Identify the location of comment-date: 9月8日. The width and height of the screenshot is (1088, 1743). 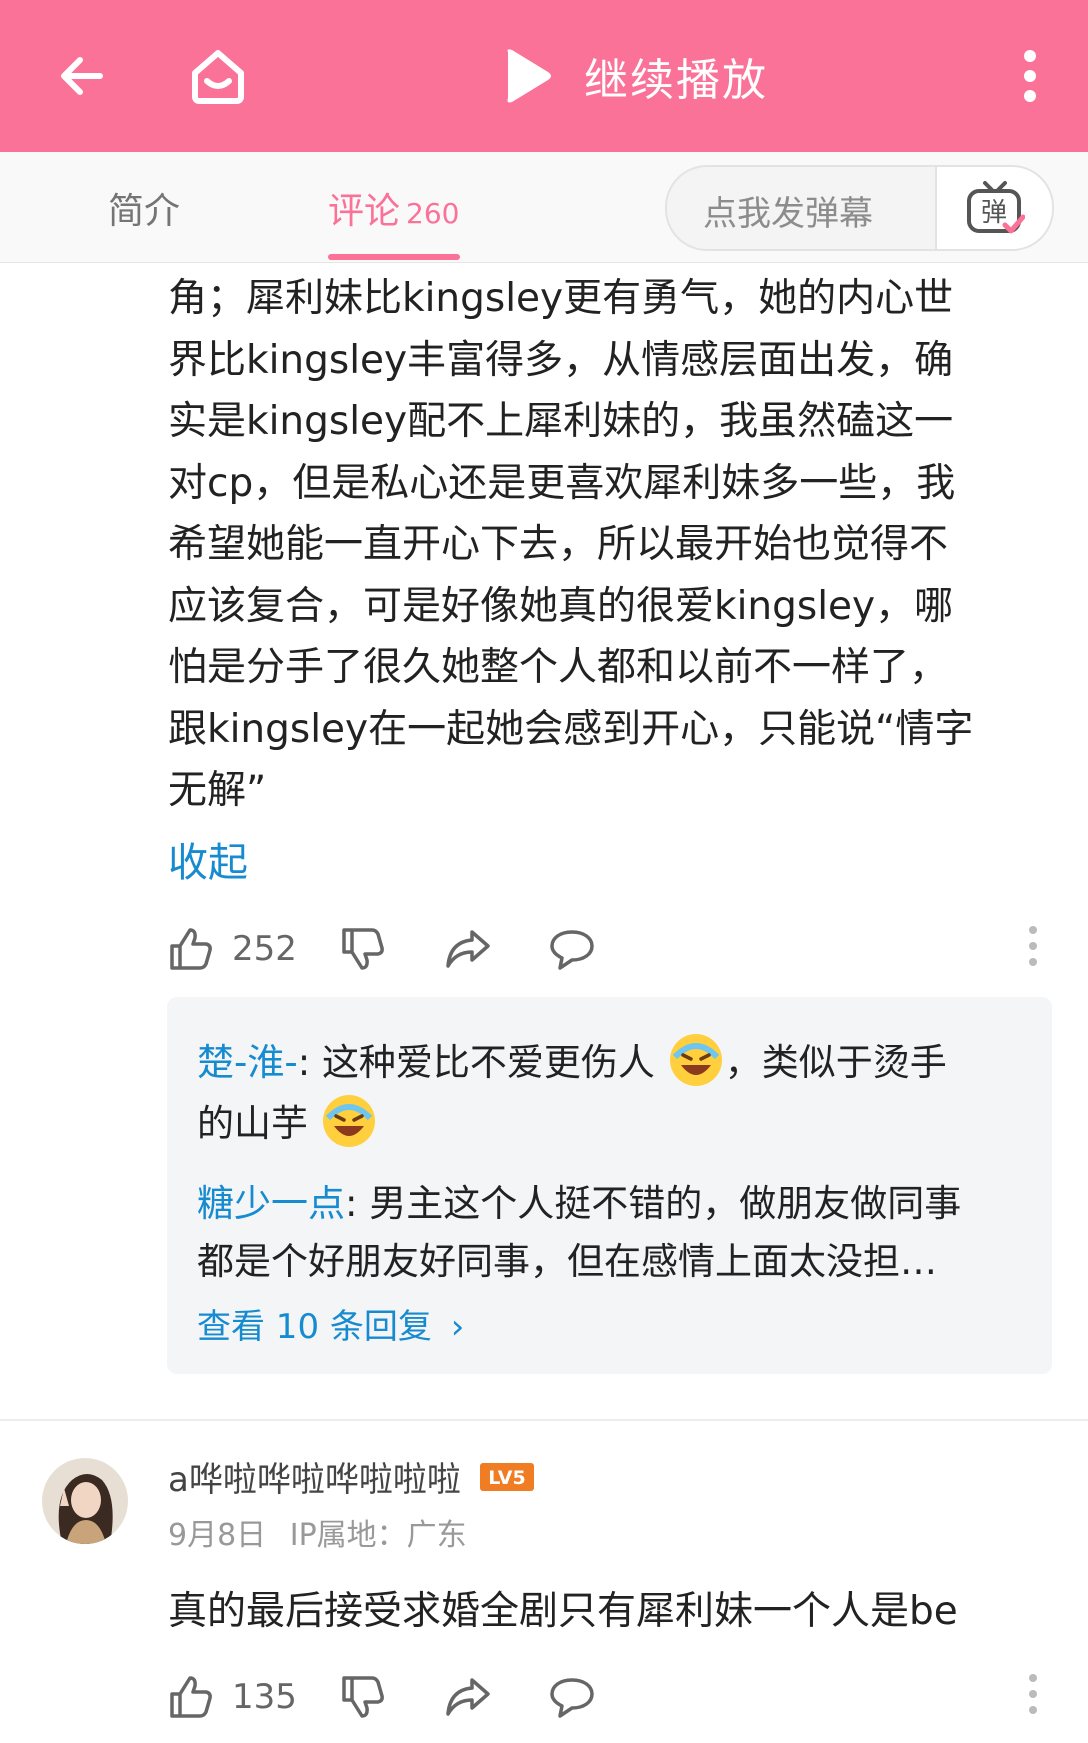
(217, 1535).